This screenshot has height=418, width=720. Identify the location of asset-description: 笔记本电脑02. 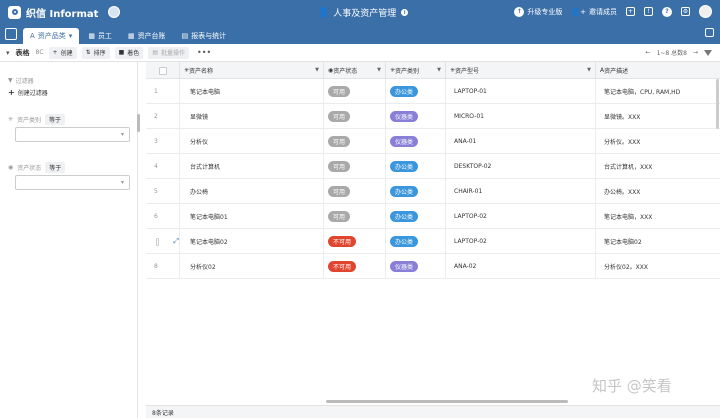
(623, 242).